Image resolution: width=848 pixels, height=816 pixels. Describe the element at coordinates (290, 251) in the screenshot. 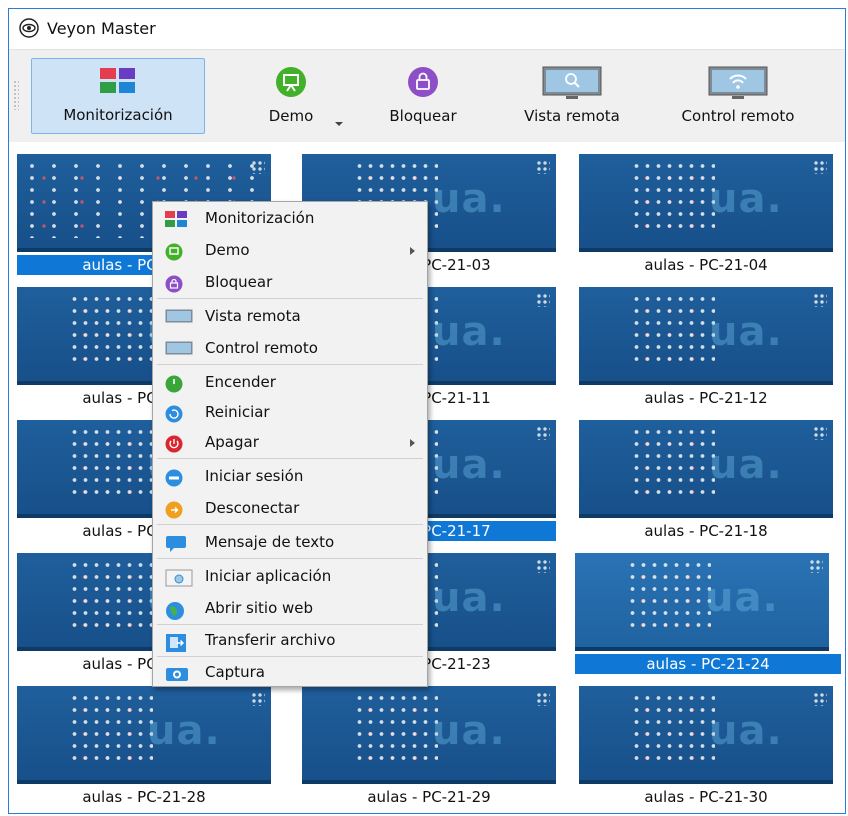

I see `menu-item-demo: Demo` at that location.